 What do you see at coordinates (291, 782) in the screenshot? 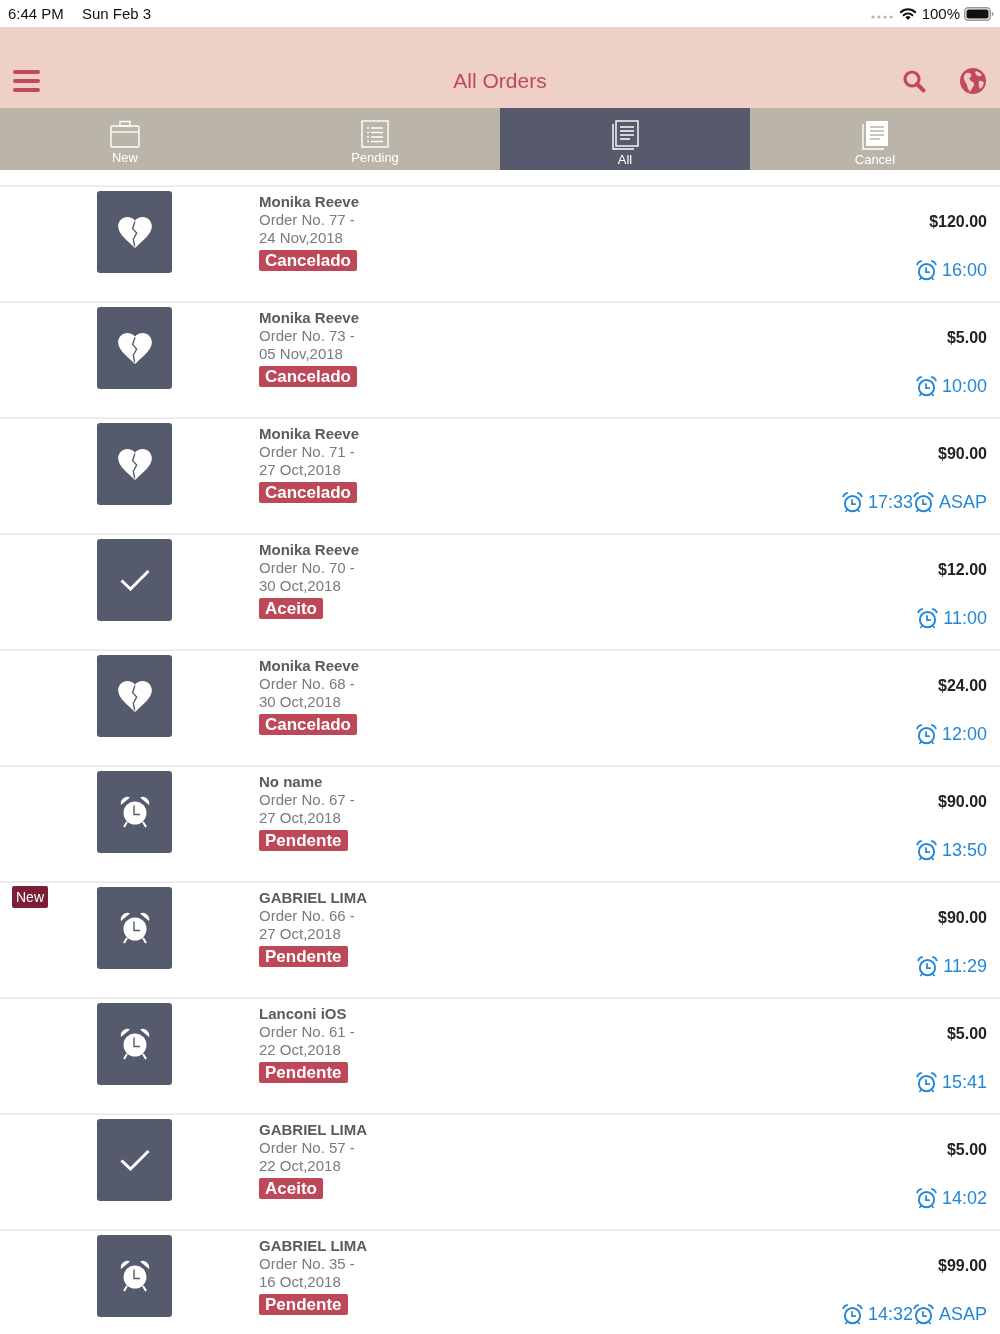
I see `customer-name: No name` at bounding box center [291, 782].